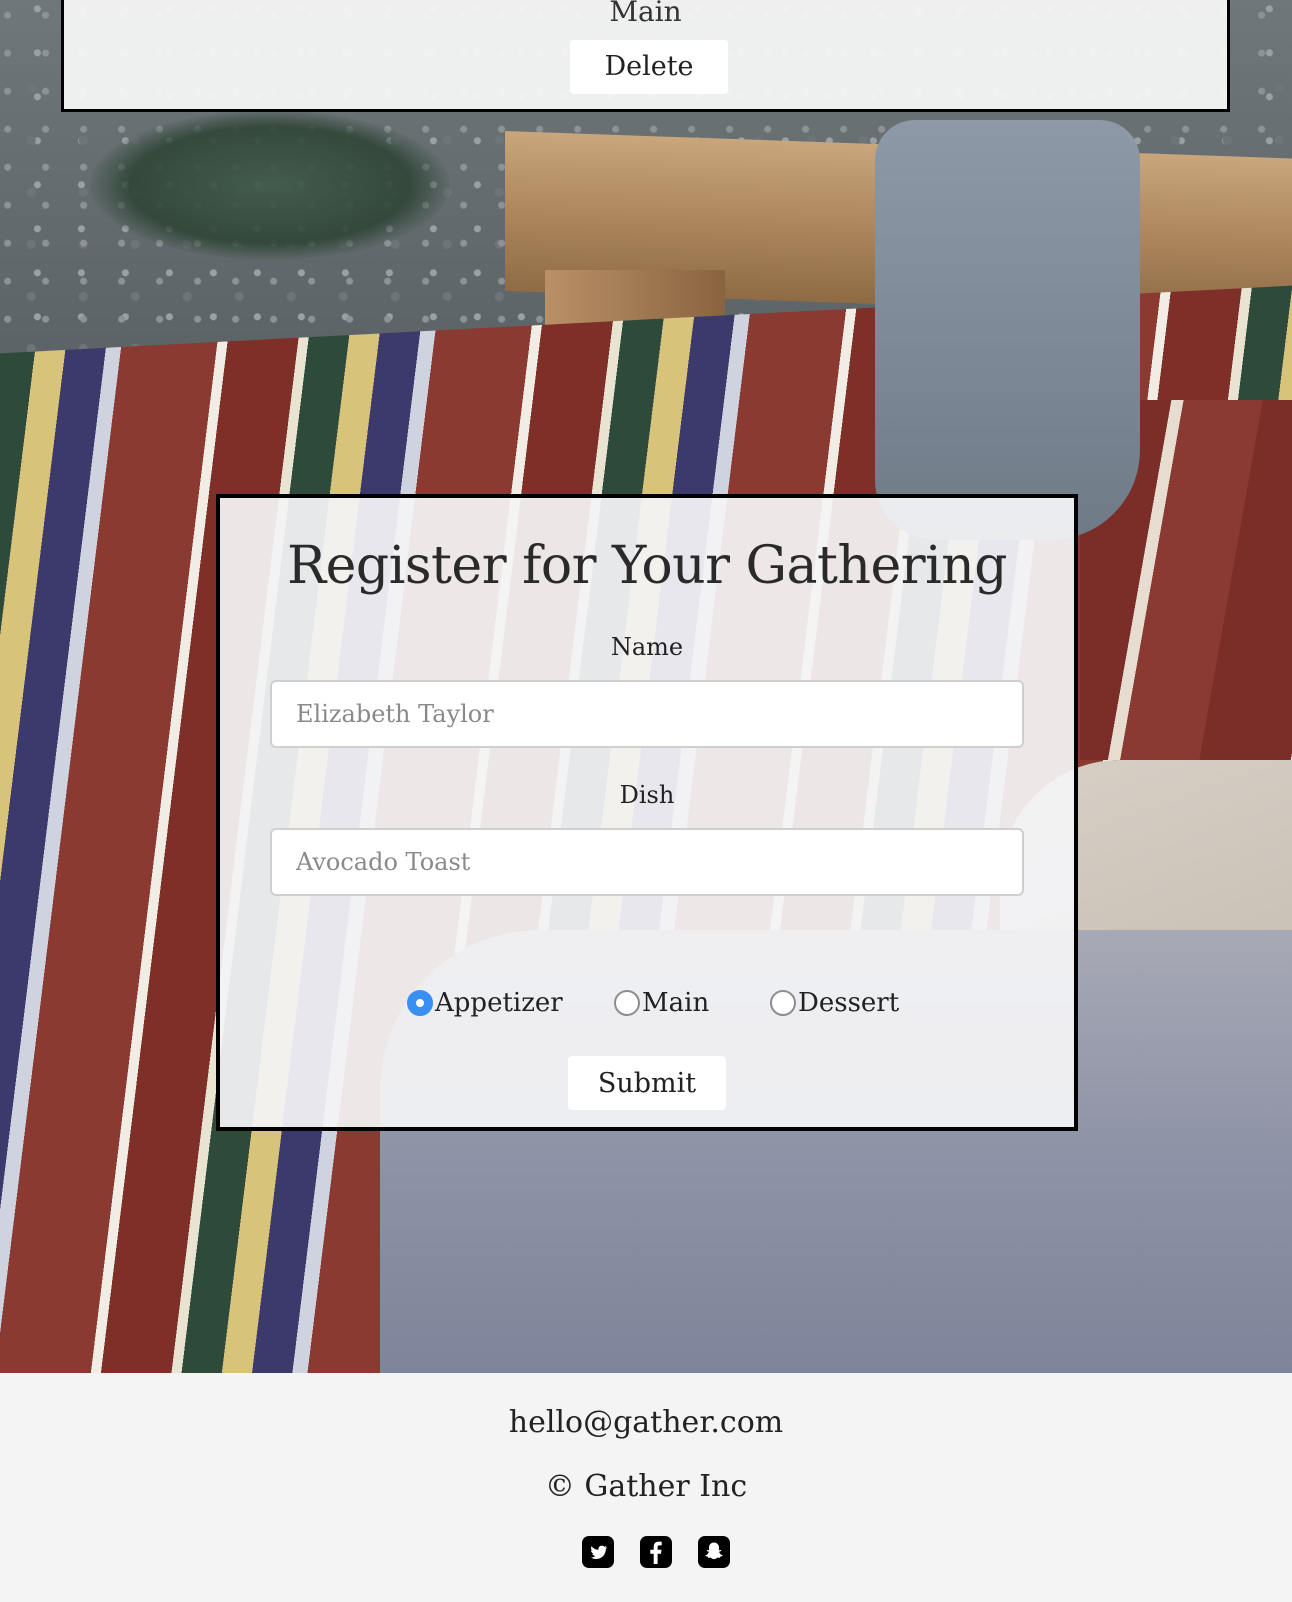 The image size is (1292, 1602). I want to click on dish-label: Dish, so click(647, 795).